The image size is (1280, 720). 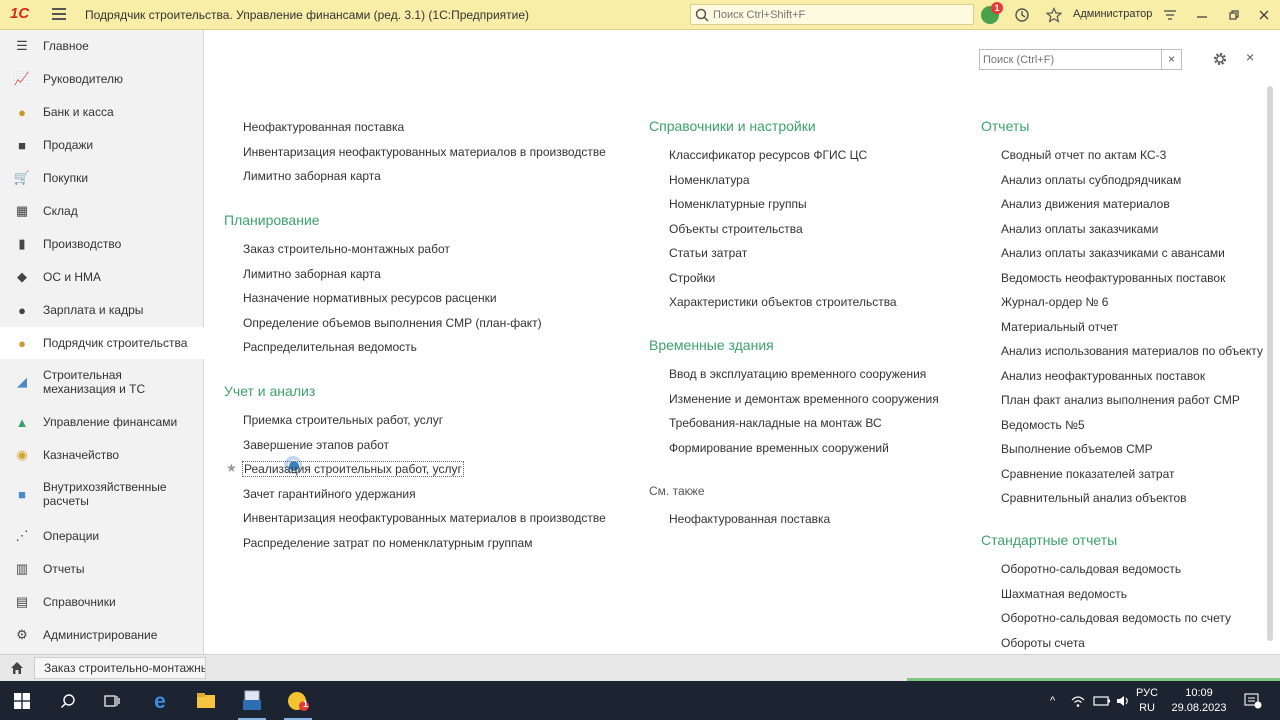 I want to click on section-link: Назначение нормативных ресурсов расценки, so click(x=370, y=298).